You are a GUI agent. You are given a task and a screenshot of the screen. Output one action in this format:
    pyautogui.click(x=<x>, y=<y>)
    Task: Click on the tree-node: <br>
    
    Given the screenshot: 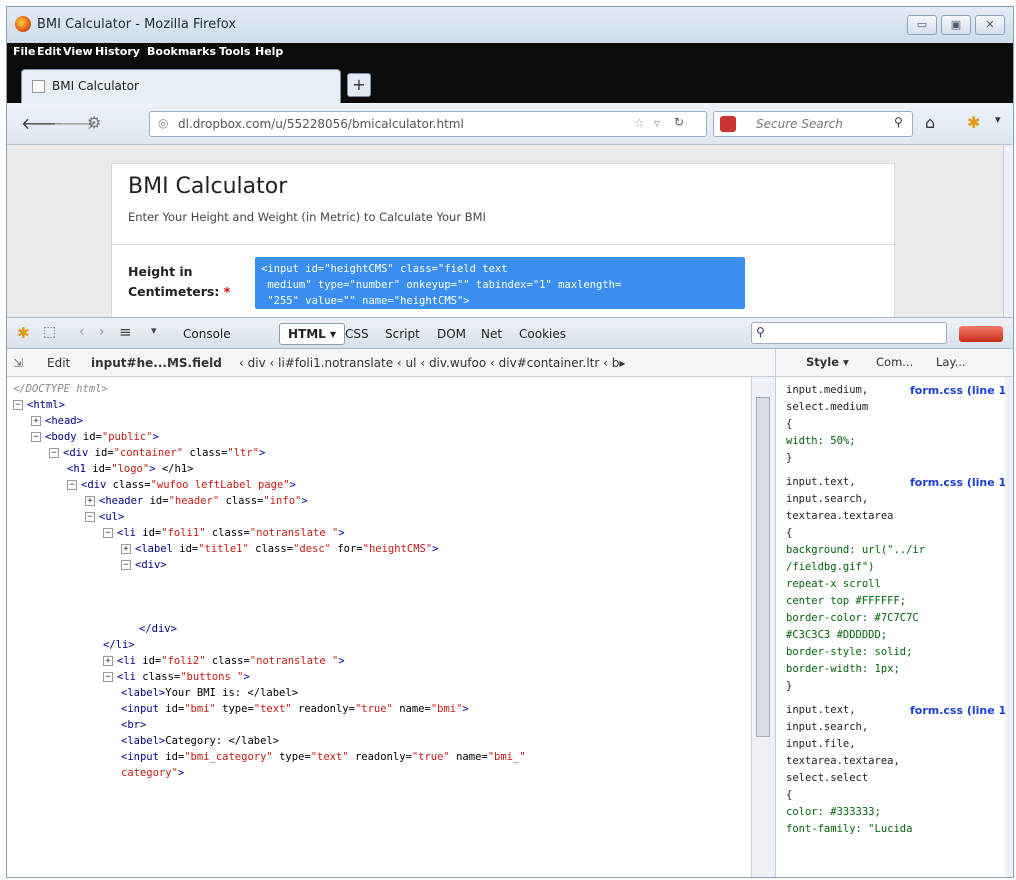 What is the action you would take?
    pyautogui.click(x=133, y=725)
    